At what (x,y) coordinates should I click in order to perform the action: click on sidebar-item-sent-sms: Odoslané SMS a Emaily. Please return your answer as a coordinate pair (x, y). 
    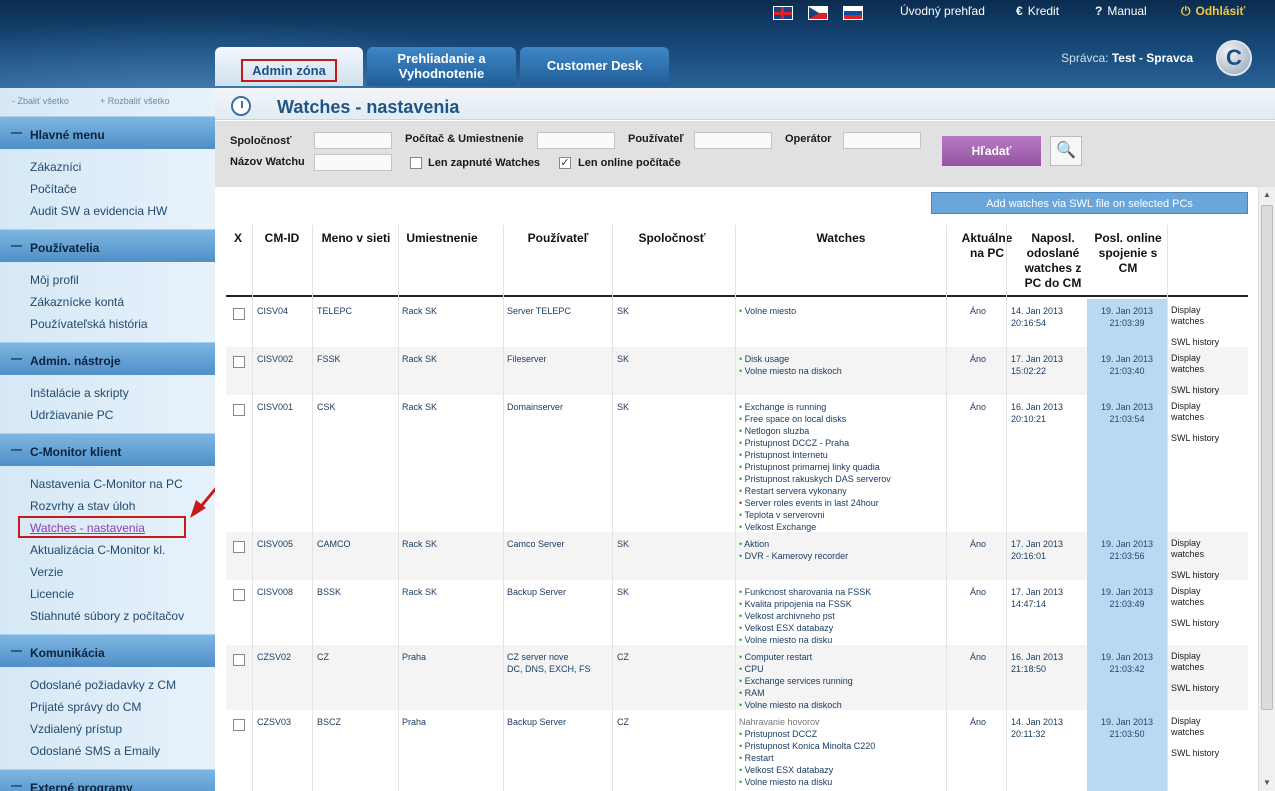
    Looking at the image, I should click on (95, 751).